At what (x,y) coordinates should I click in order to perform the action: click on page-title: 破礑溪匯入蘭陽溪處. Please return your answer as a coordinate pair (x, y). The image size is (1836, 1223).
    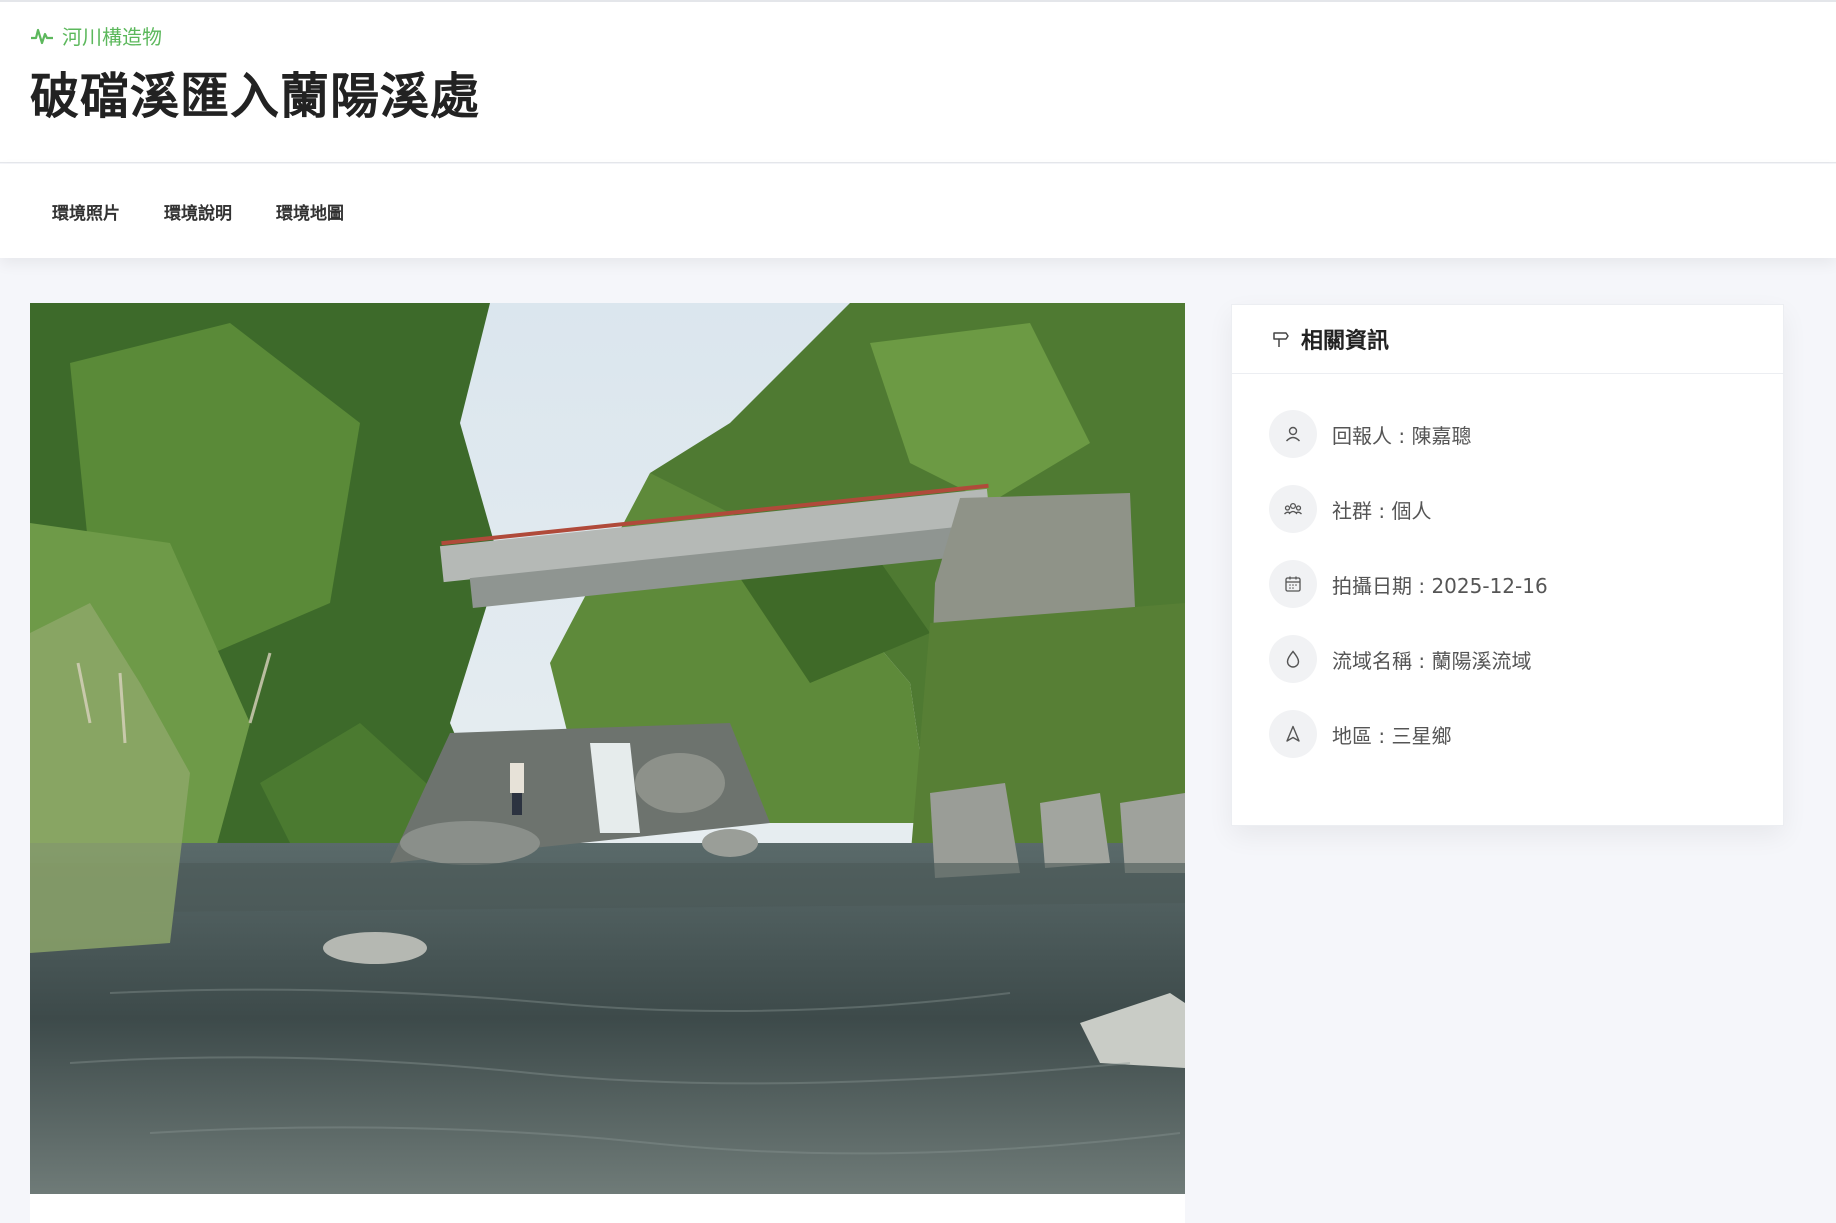
    Looking at the image, I should click on (255, 96).